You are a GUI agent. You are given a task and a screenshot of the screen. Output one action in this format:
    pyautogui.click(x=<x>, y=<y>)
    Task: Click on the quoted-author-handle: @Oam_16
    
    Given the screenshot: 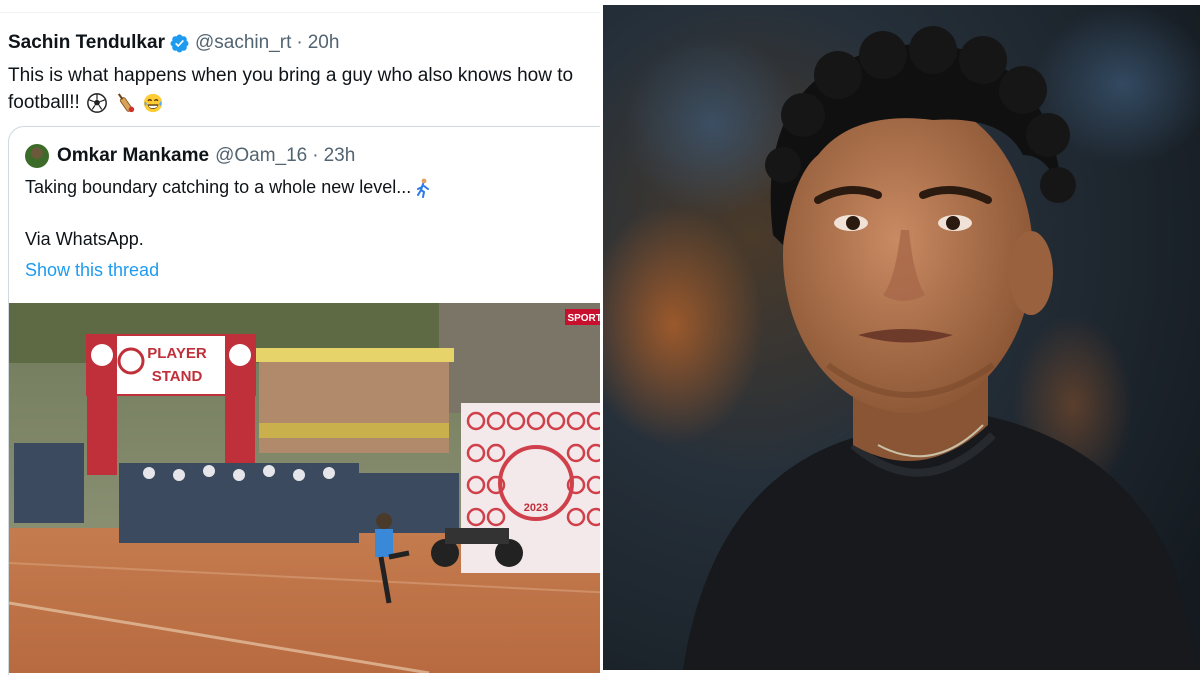 What is the action you would take?
    pyautogui.click(x=261, y=156)
    